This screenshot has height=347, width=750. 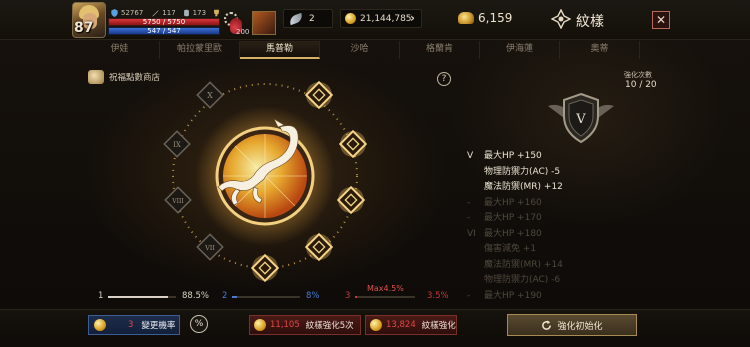 I want to click on change-rate-count: 3, so click(x=131, y=325).